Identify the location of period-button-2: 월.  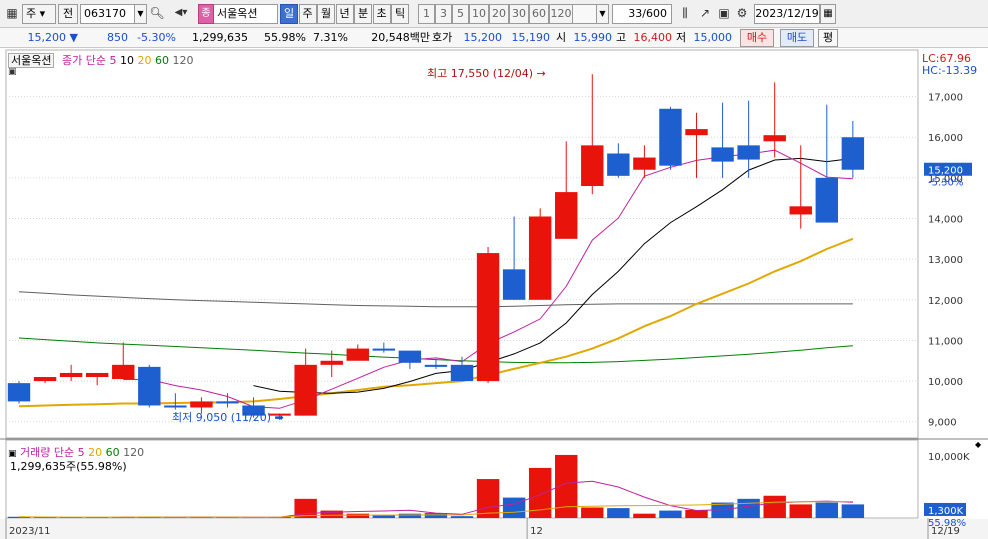
(326, 14).